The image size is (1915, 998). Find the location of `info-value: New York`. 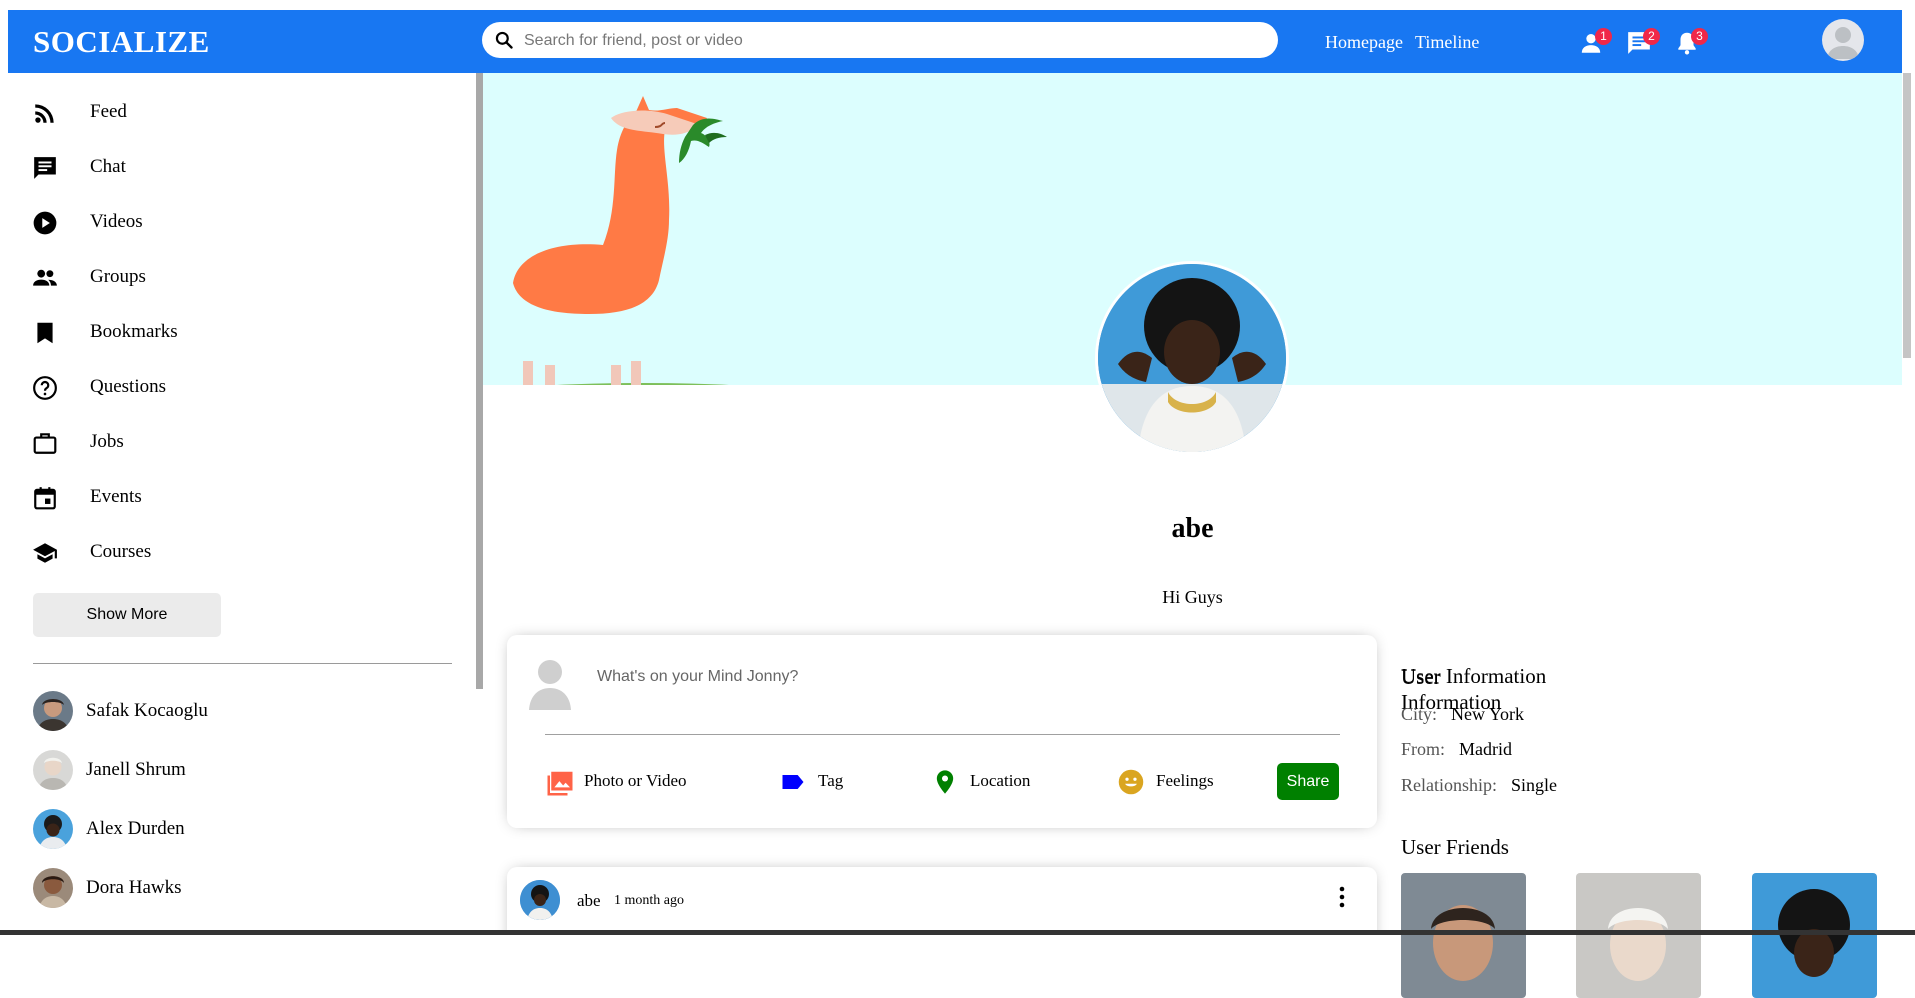

info-value: New York is located at coordinates (1488, 714).